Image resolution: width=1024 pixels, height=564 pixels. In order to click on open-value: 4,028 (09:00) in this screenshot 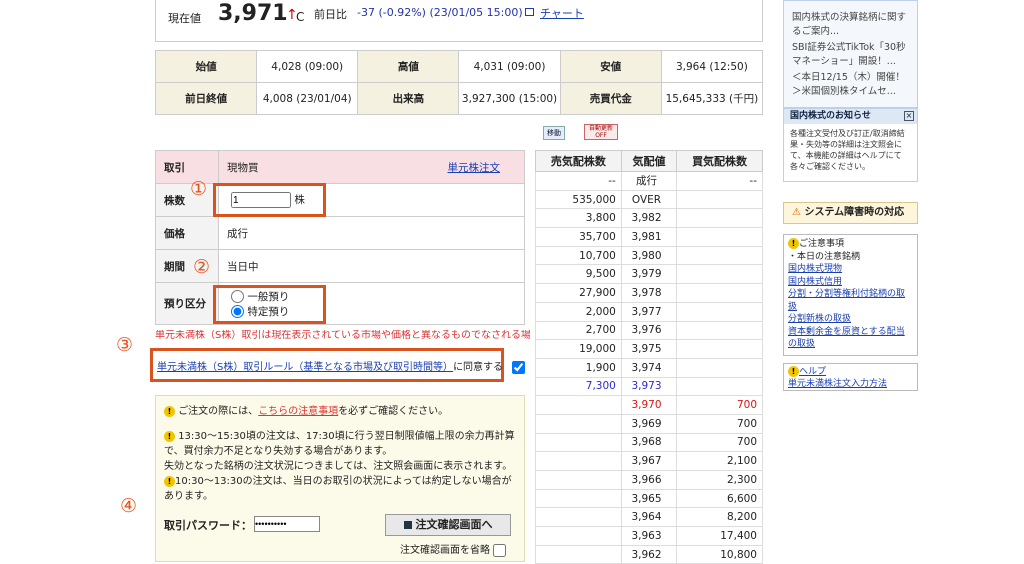, I will do `click(307, 66)`.